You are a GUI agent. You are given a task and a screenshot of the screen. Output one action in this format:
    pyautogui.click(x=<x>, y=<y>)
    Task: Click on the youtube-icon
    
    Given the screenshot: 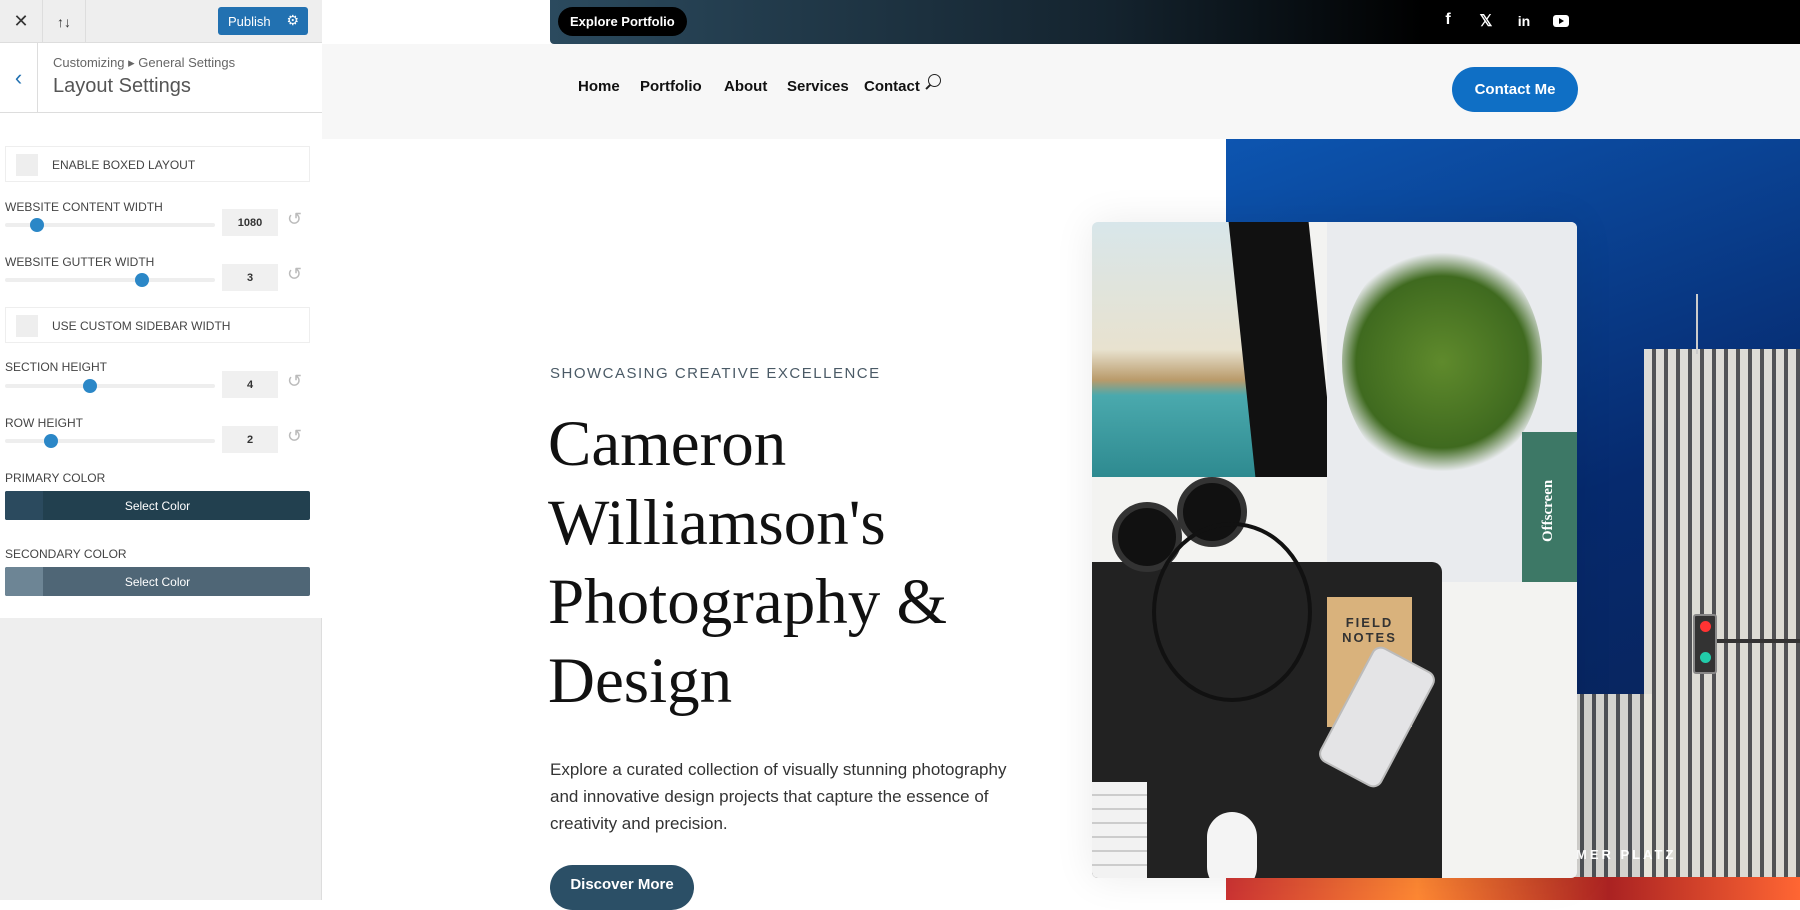 What is the action you would take?
    pyautogui.click(x=1561, y=21)
    